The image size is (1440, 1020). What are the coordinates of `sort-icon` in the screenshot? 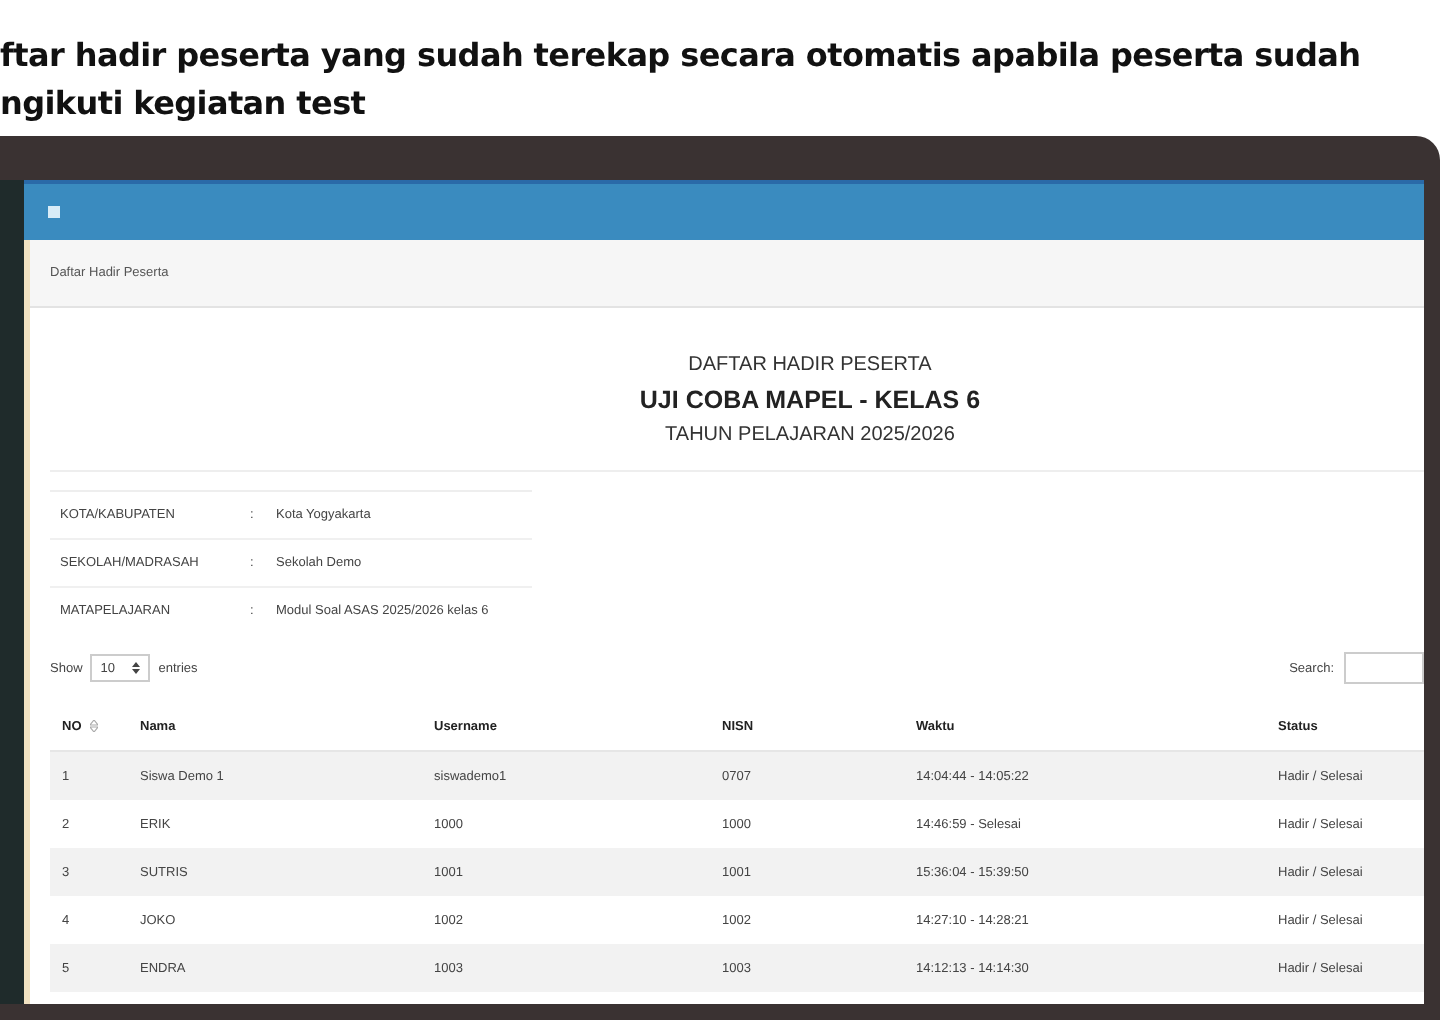 It's located at (93, 725).